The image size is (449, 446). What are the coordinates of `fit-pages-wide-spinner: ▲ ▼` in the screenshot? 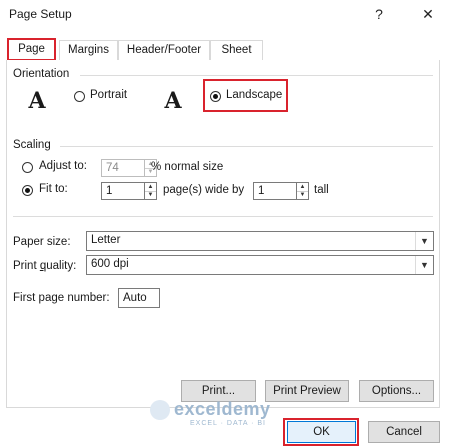 It's located at (151, 191).